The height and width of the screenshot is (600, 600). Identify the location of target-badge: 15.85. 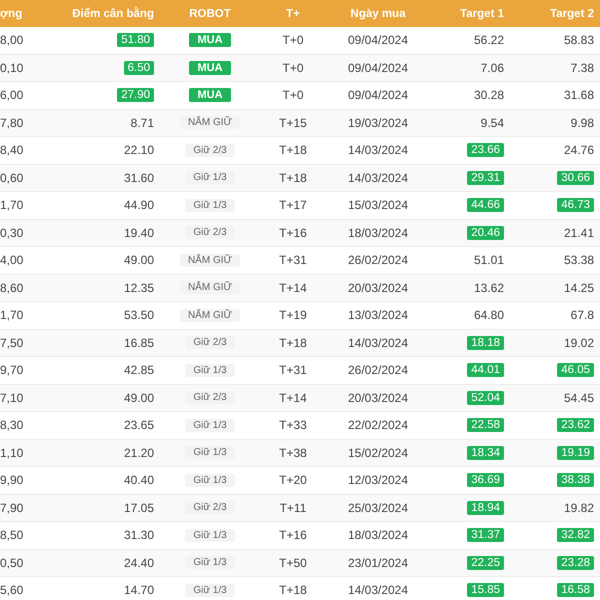
(485, 590).